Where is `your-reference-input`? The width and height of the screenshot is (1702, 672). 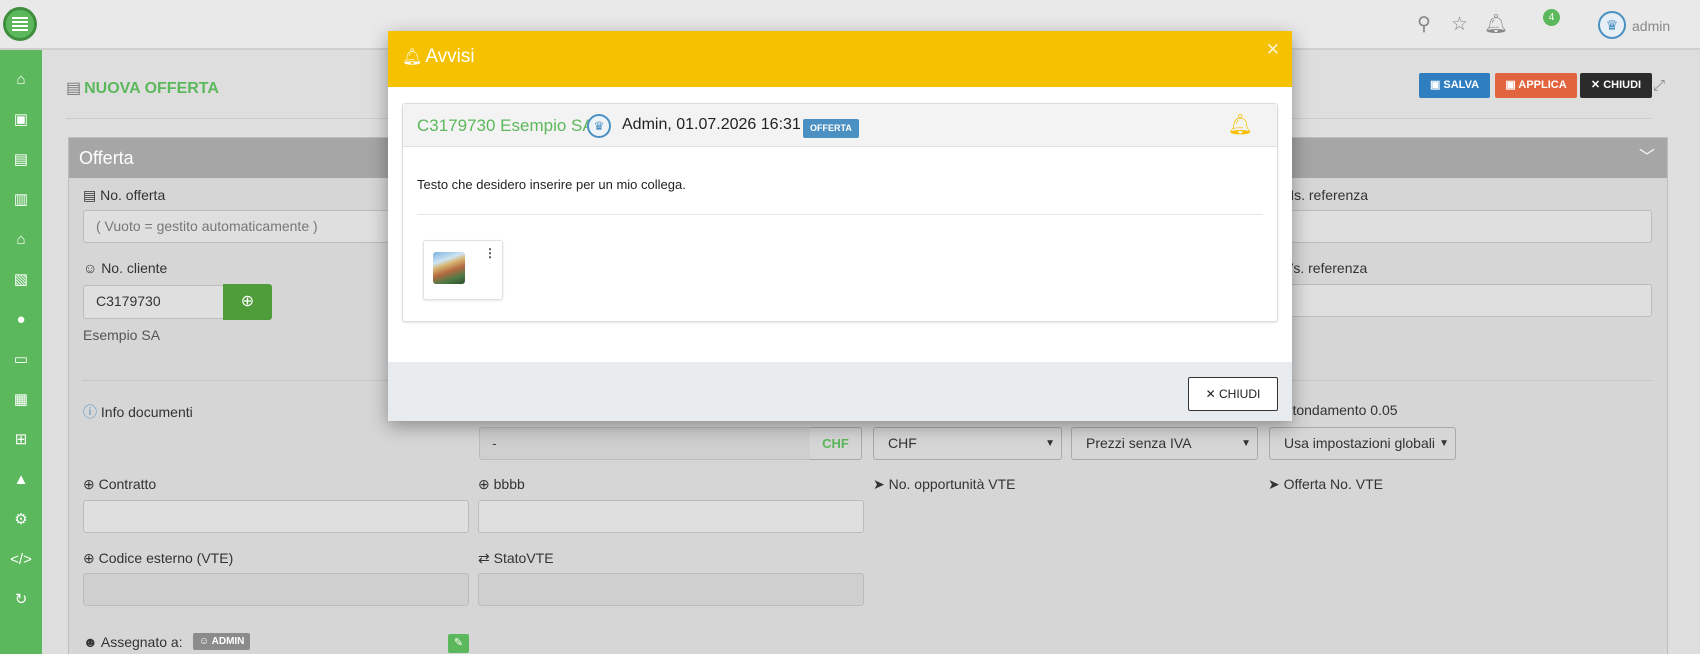 your-reference-input is located at coordinates (1468, 300).